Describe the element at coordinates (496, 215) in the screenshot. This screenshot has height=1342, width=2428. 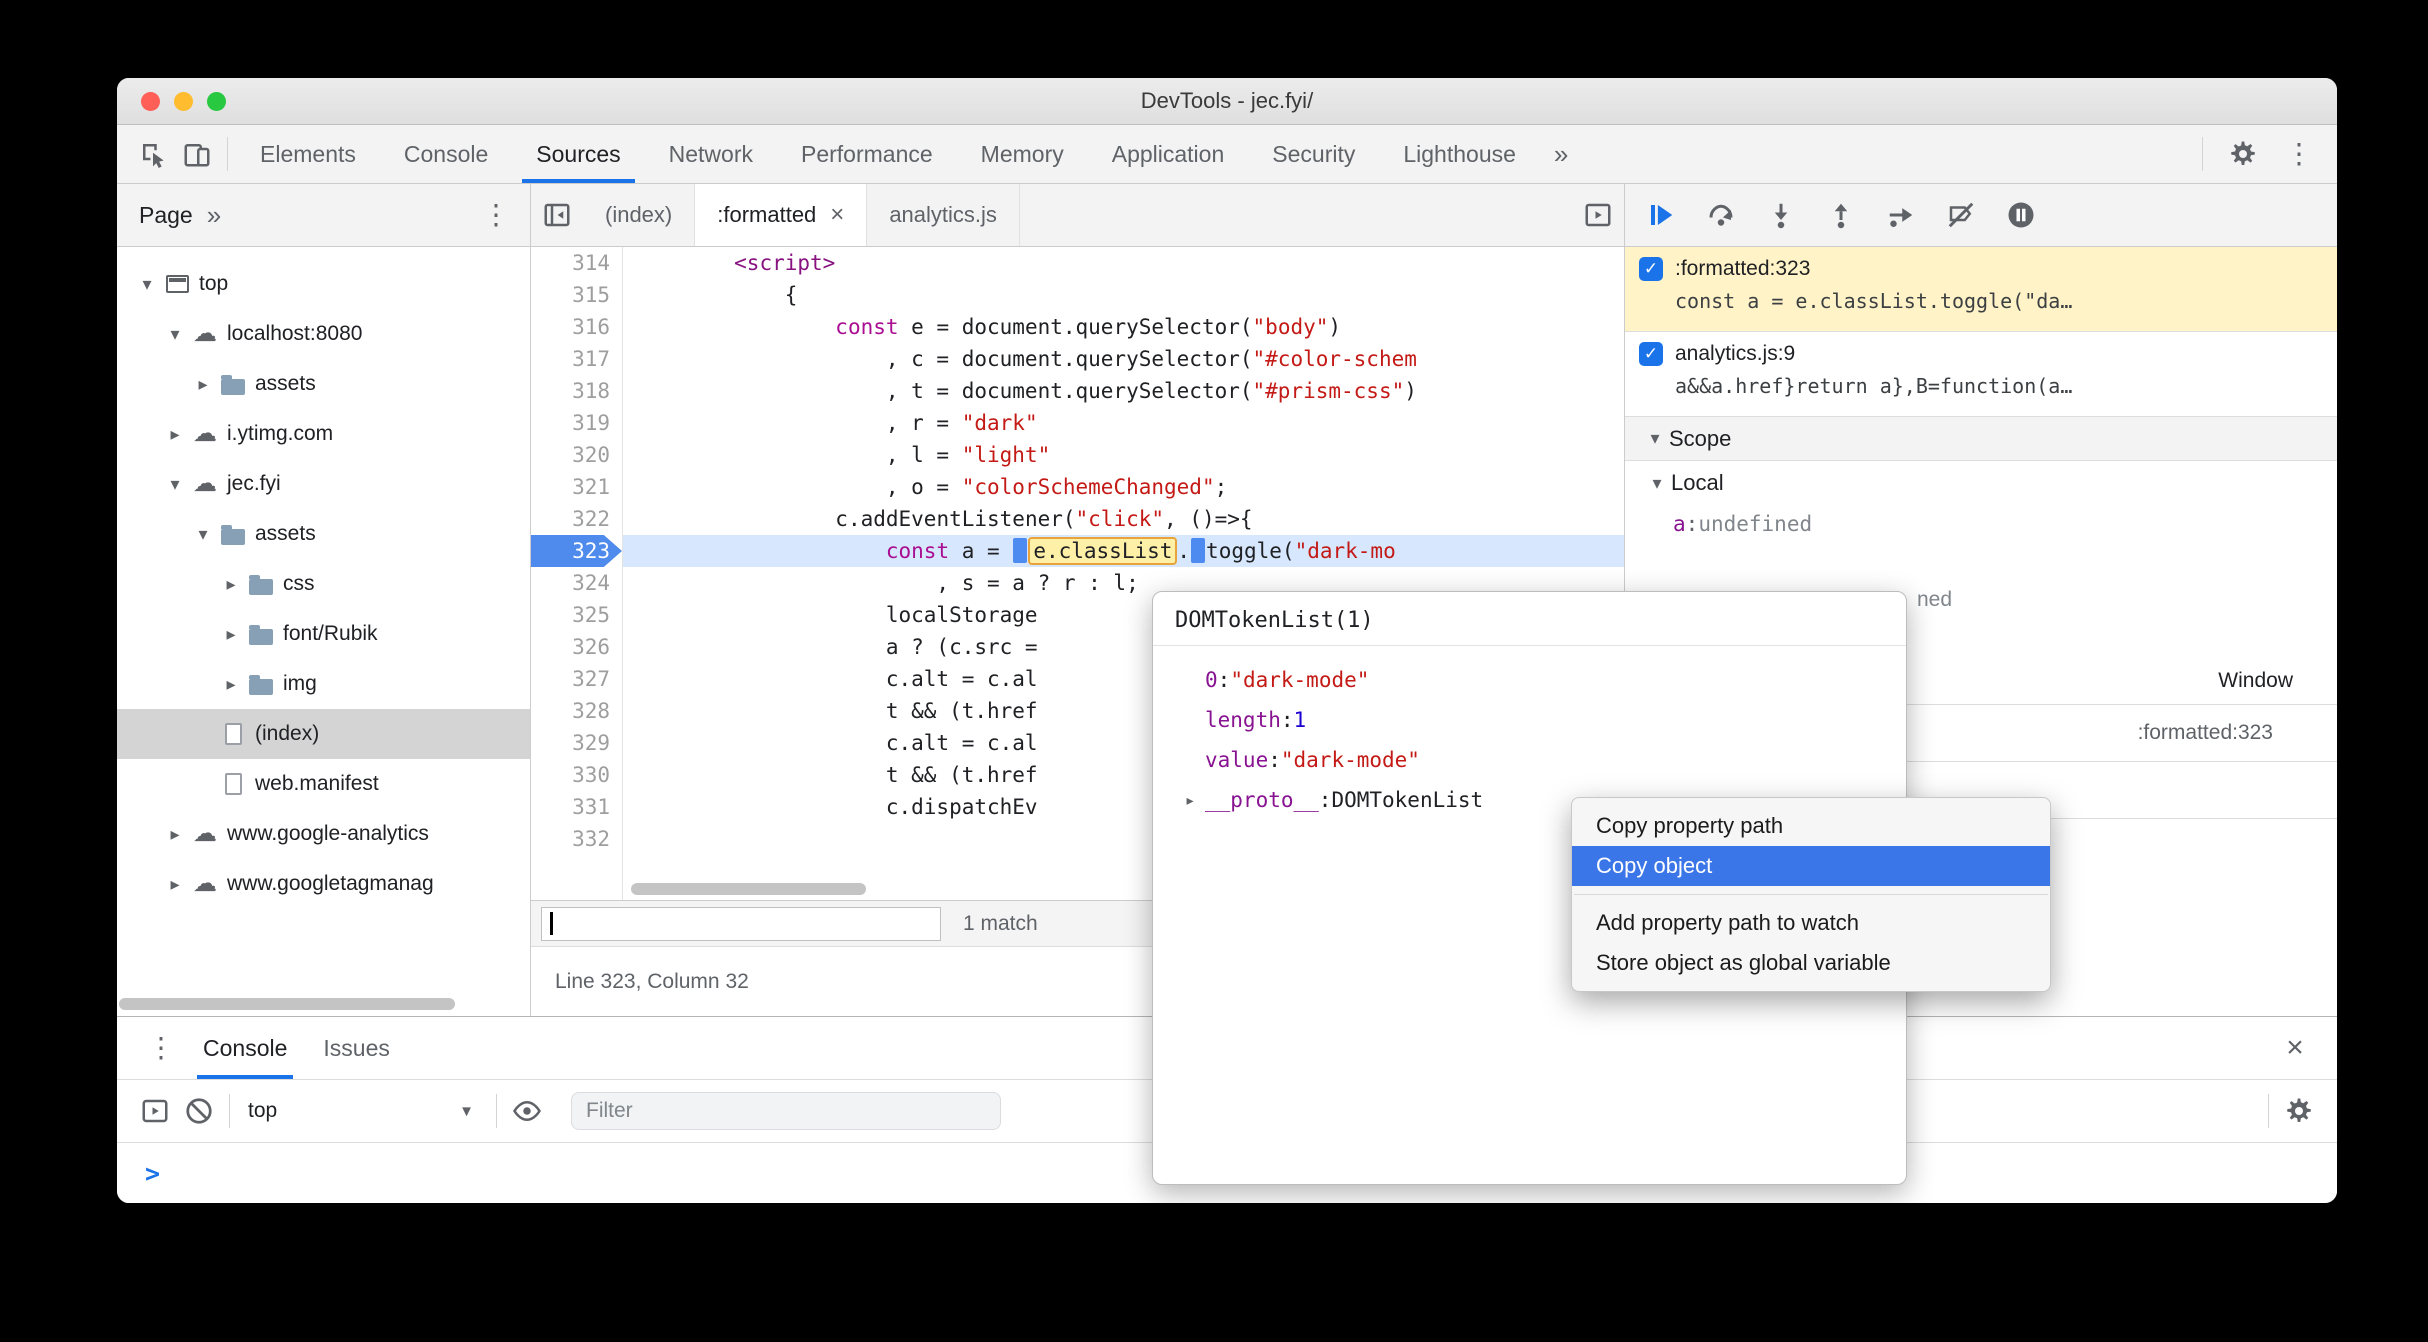
I see `navigator-kebab-icon: ⋮` at that location.